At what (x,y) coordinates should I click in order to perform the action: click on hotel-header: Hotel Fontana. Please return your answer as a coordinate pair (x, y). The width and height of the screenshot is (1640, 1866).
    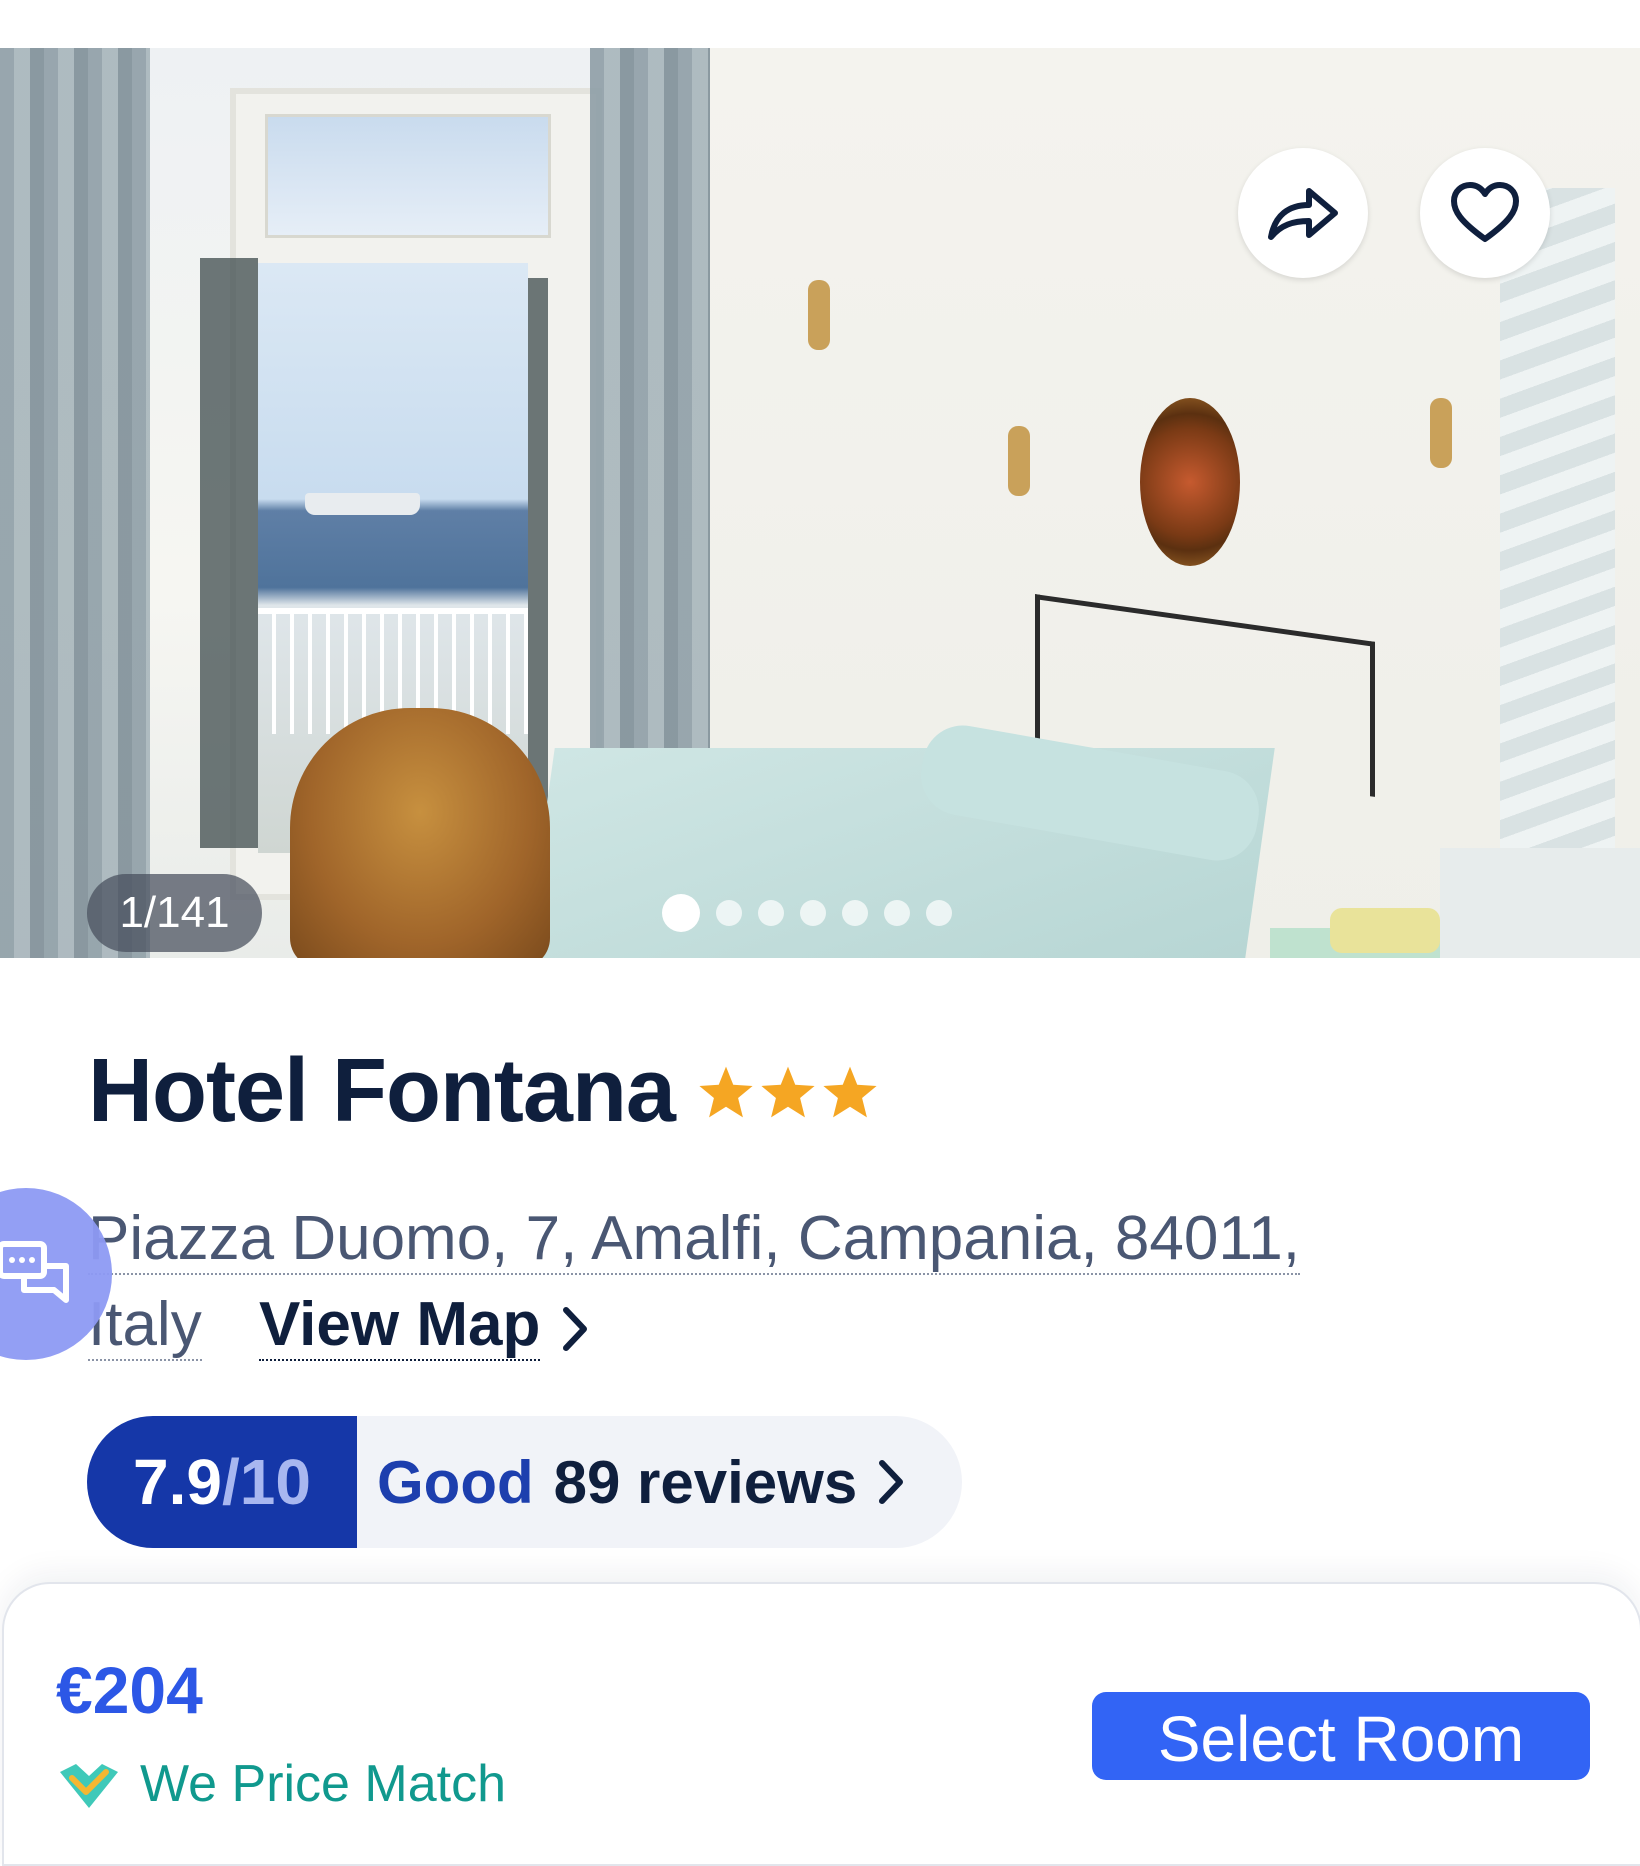
    Looking at the image, I should click on (483, 1091).